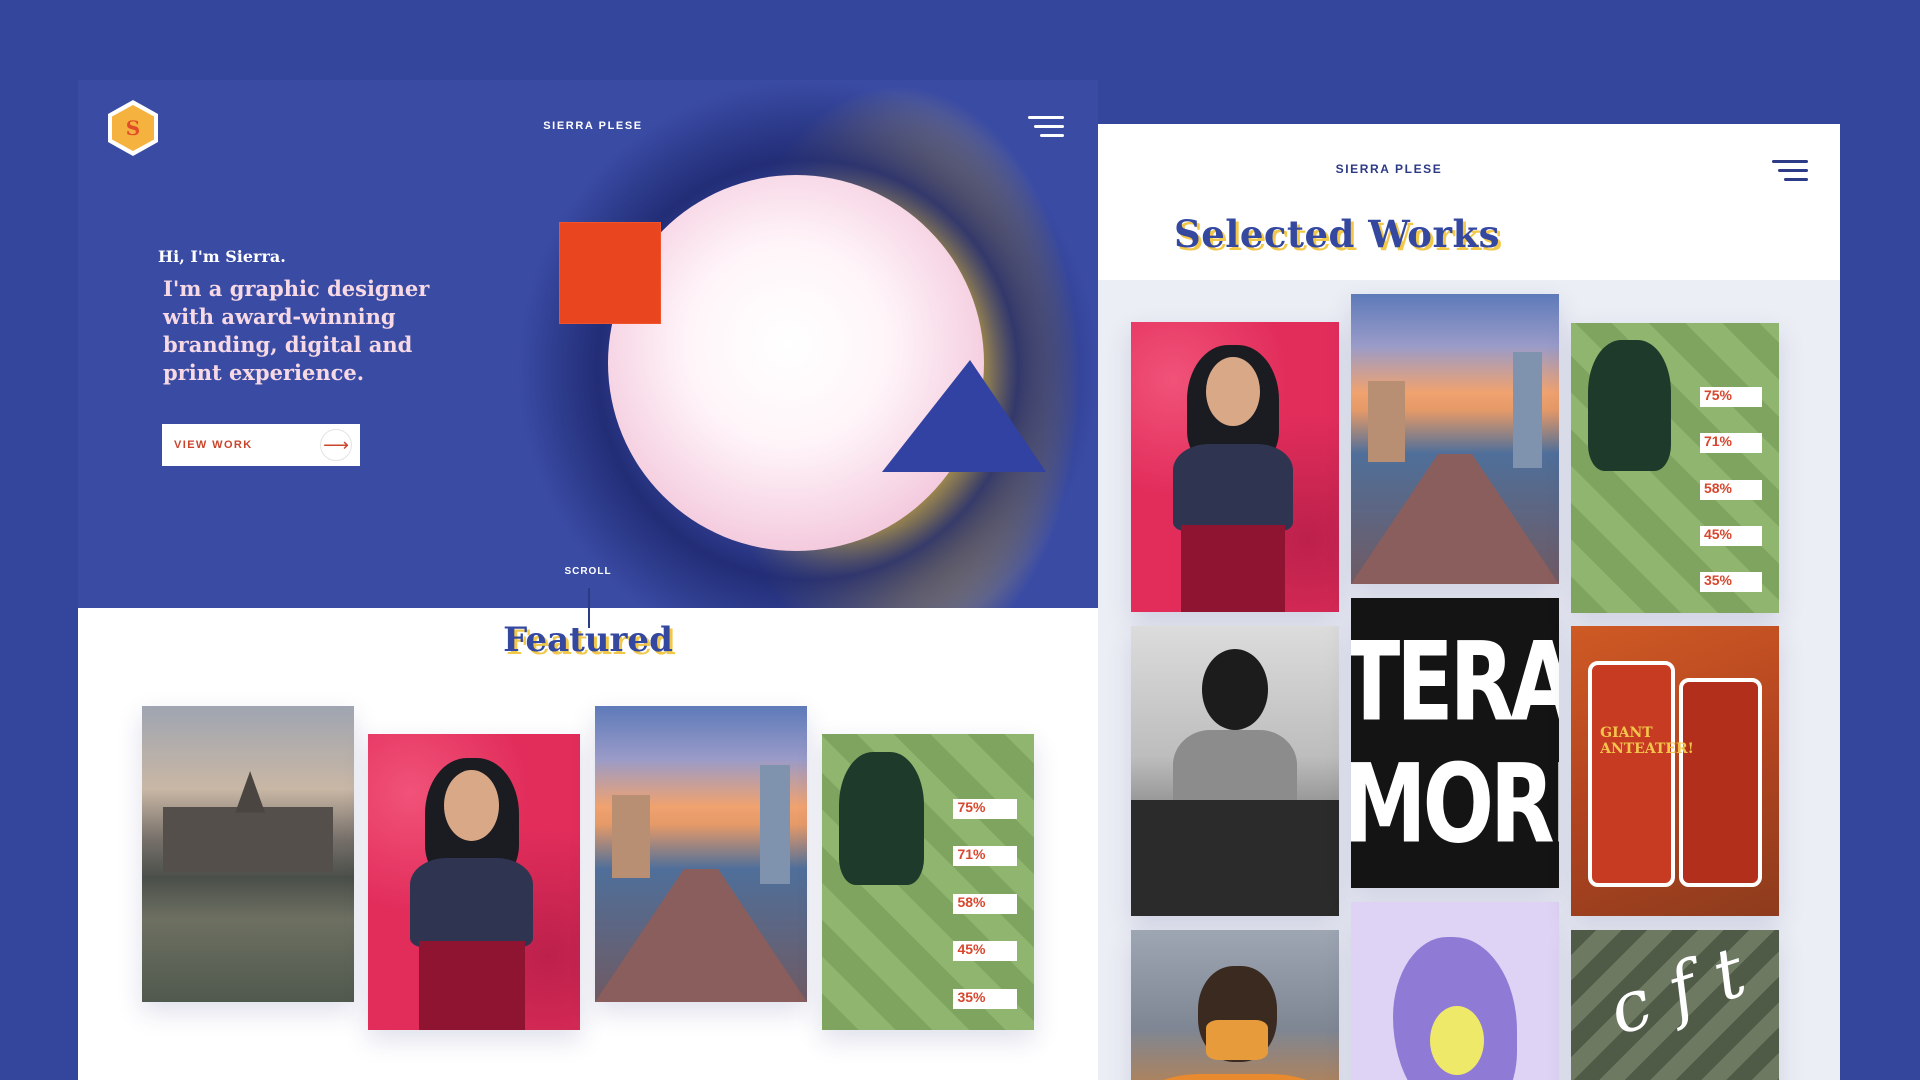 The height and width of the screenshot is (1080, 1920). What do you see at coordinates (248, 854) in the screenshot?
I see `featured-thumb-mansion` at bounding box center [248, 854].